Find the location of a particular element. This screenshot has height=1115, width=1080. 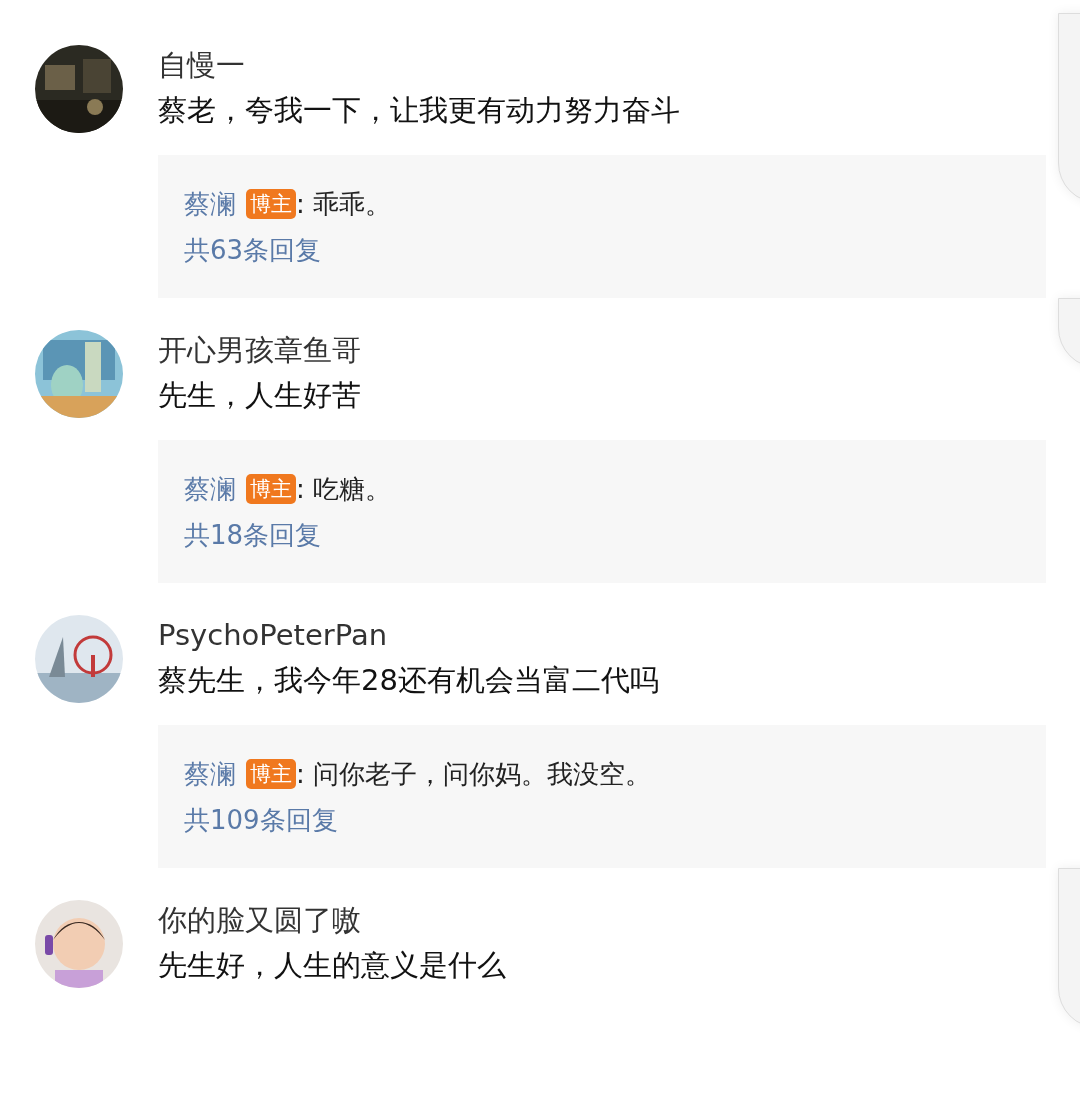

reply-count-link: 共18条回复 is located at coordinates (602, 535).